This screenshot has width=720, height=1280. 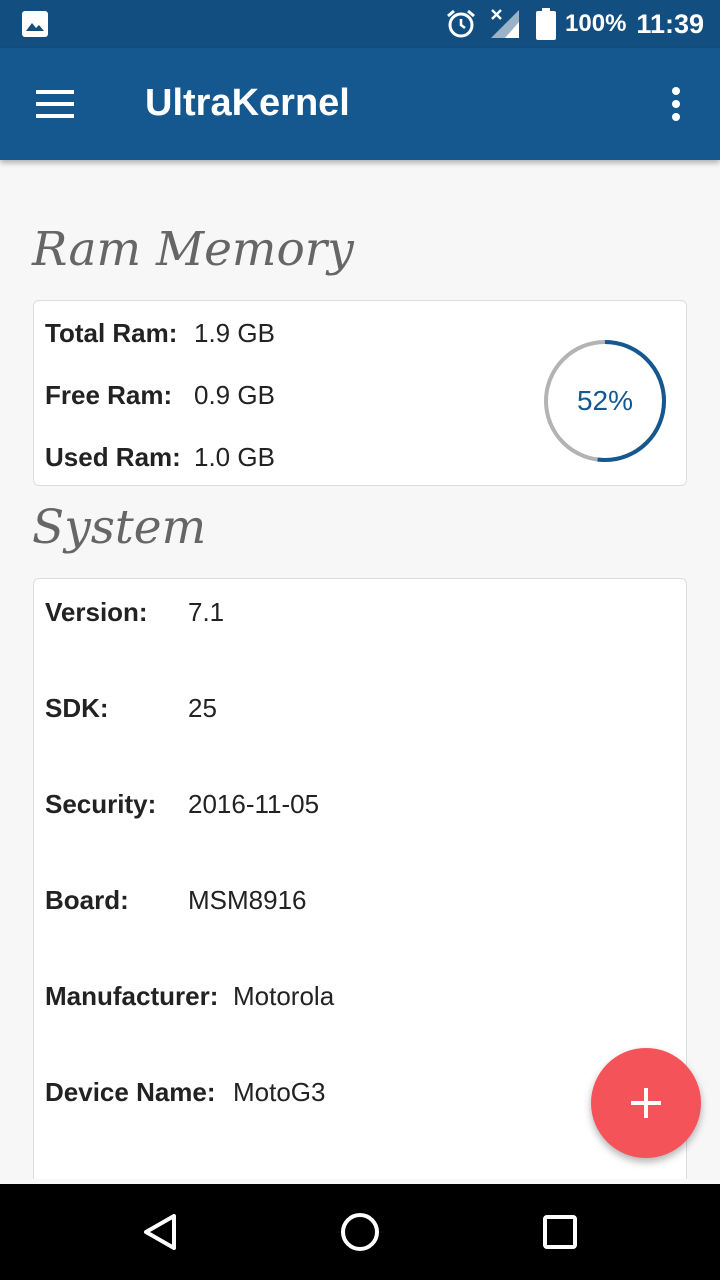 What do you see at coordinates (96, 612) in the screenshot?
I see `system-row-label: Version:` at bounding box center [96, 612].